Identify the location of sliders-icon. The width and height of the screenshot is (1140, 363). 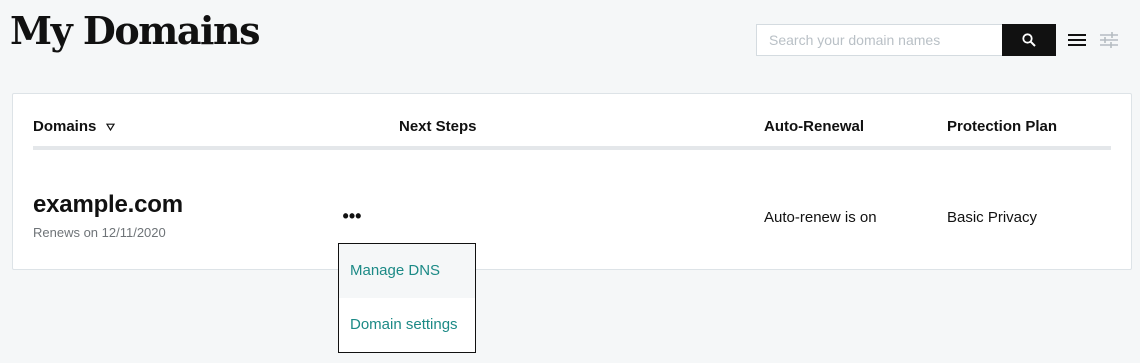
(1109, 40).